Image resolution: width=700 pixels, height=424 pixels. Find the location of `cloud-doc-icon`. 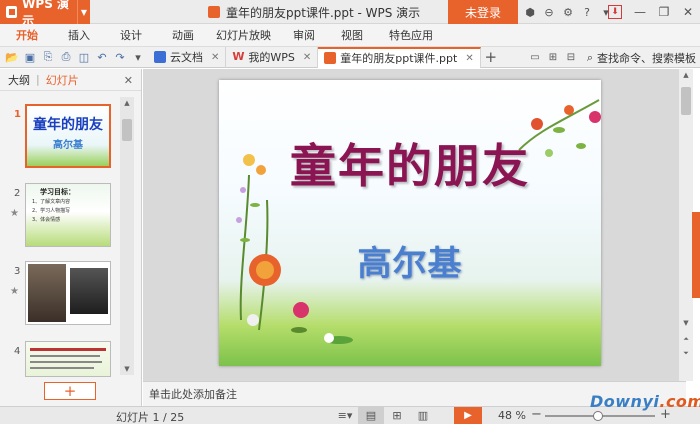

cloud-doc-icon is located at coordinates (160, 57).